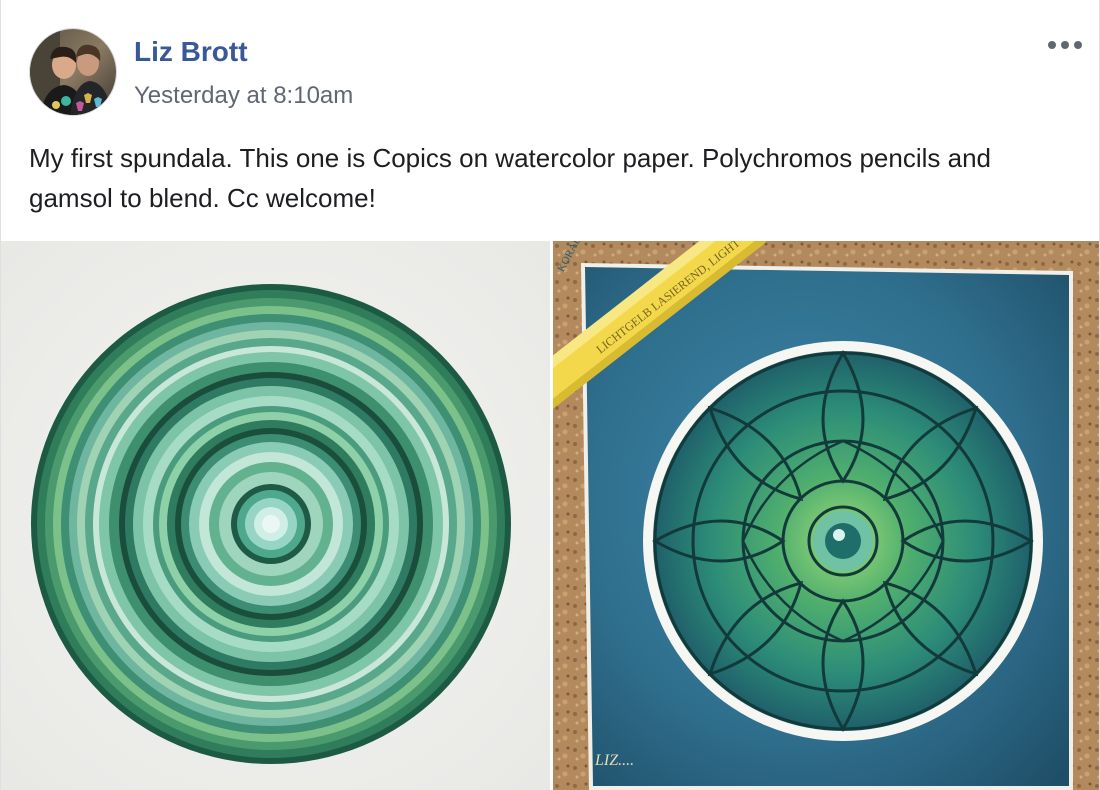 This screenshot has width=1100, height=790. I want to click on more-options-button, so click(1065, 45).